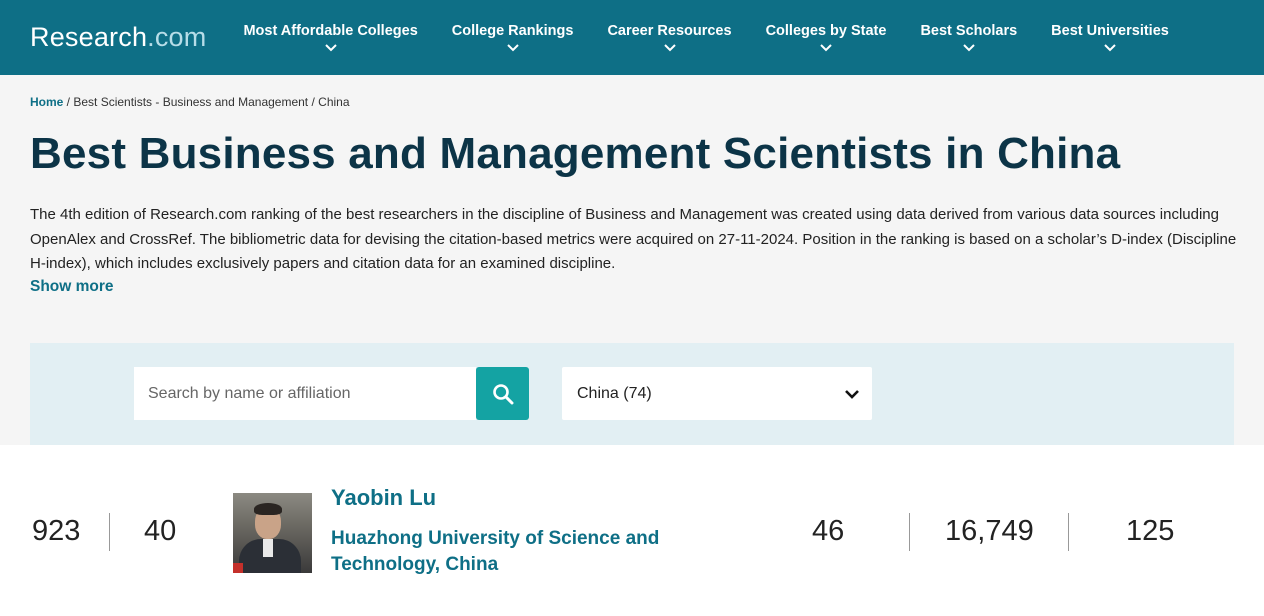 The width and height of the screenshot is (1264, 616). What do you see at coordinates (160, 531) in the screenshot?
I see `national-rank: 40` at bounding box center [160, 531].